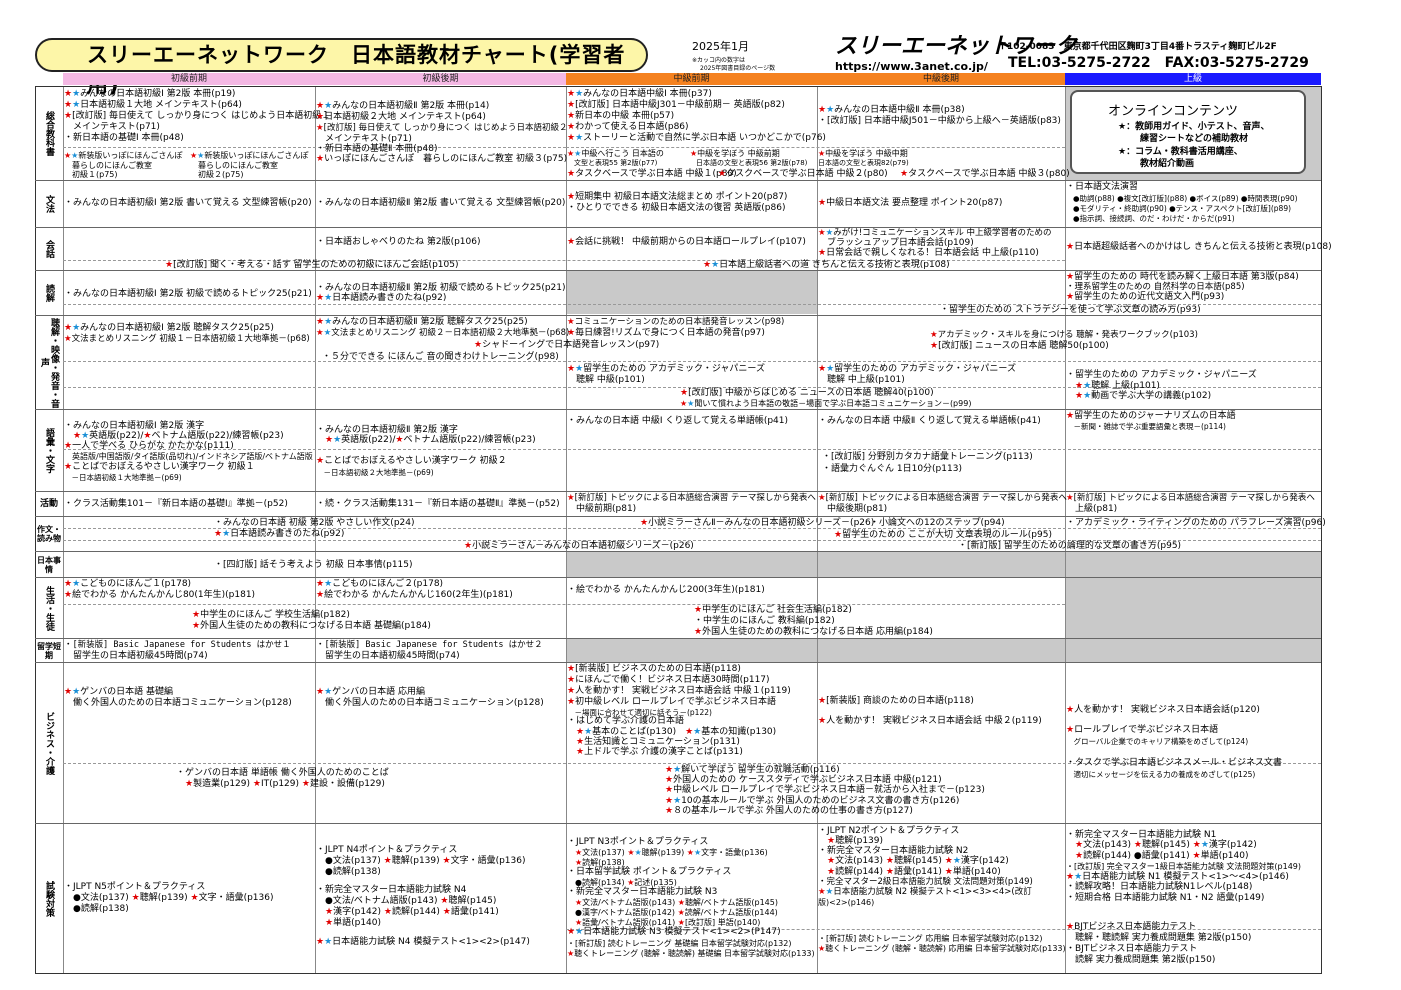 The height and width of the screenshot is (990, 1401). I want to click on tel-fax: TEL:03-5275-2722 FAX:03-5275-2729, so click(1158, 63).